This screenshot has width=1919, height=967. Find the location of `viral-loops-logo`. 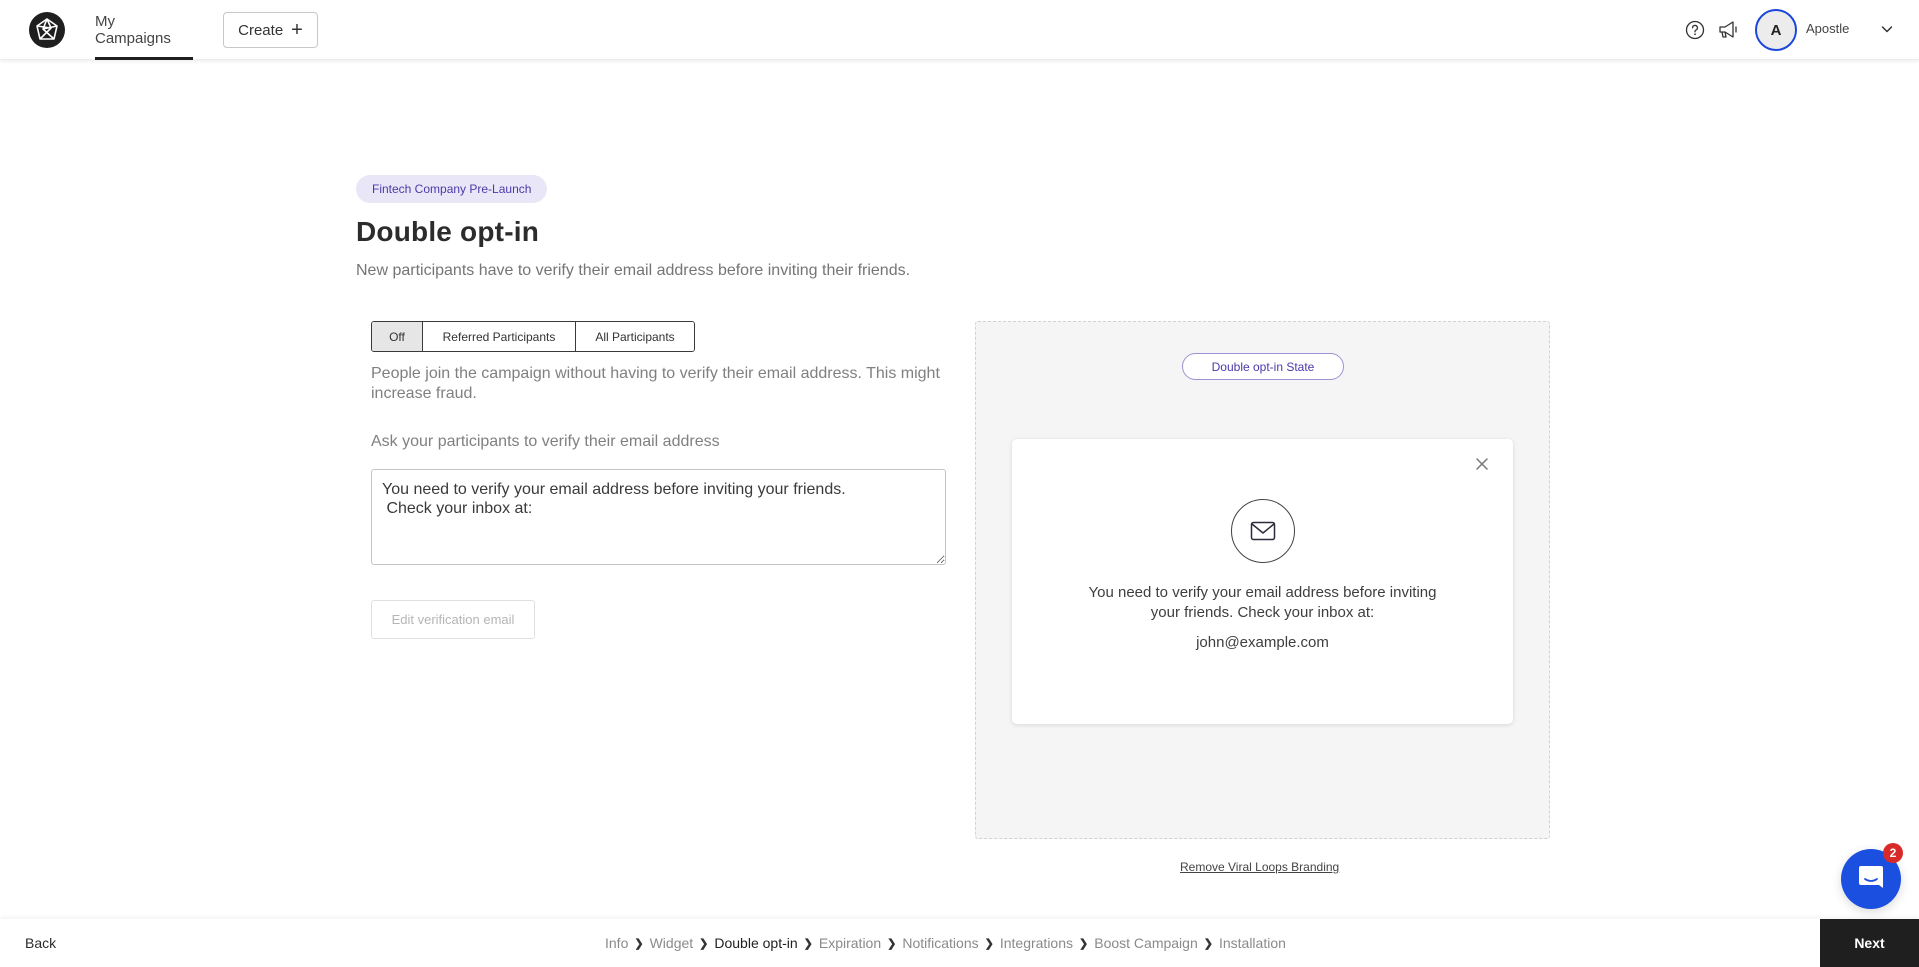

viral-loops-logo is located at coordinates (47, 30).